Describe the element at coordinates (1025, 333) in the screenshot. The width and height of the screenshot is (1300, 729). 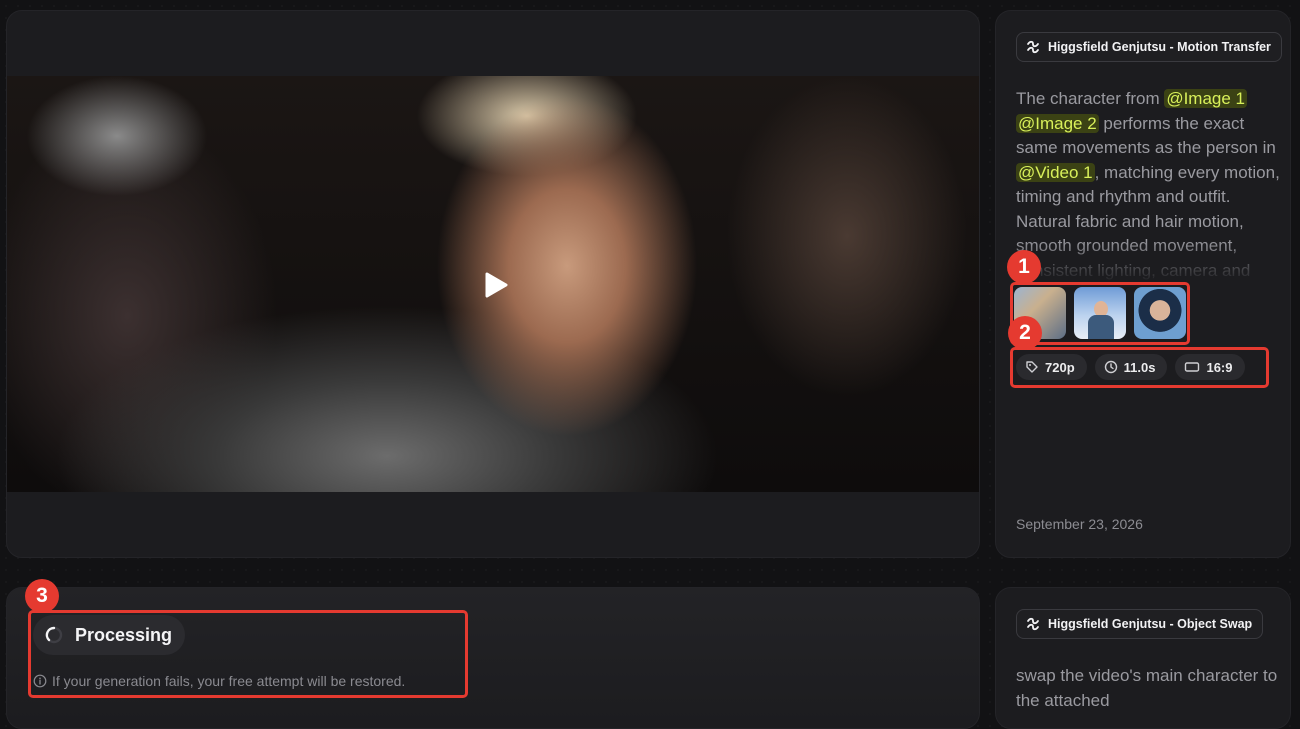
I see `annotation-marker-2: 2` at that location.